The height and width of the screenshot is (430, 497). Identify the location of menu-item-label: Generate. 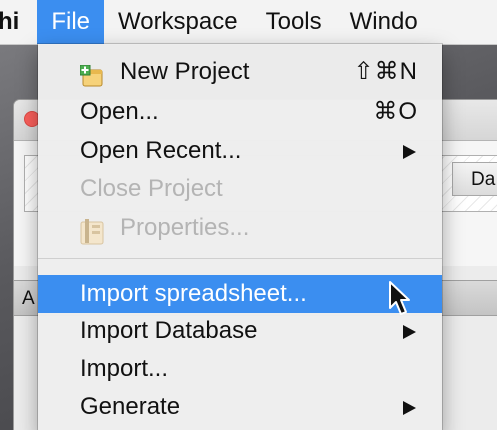
(130, 406).